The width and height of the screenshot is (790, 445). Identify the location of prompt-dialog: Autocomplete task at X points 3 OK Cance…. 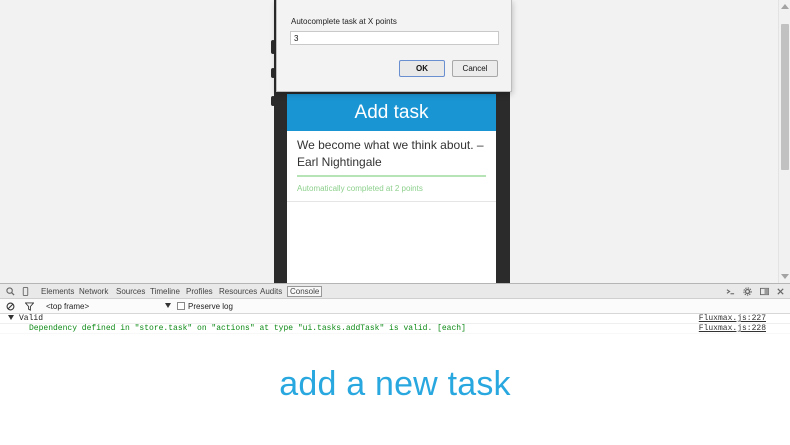
(394, 46).